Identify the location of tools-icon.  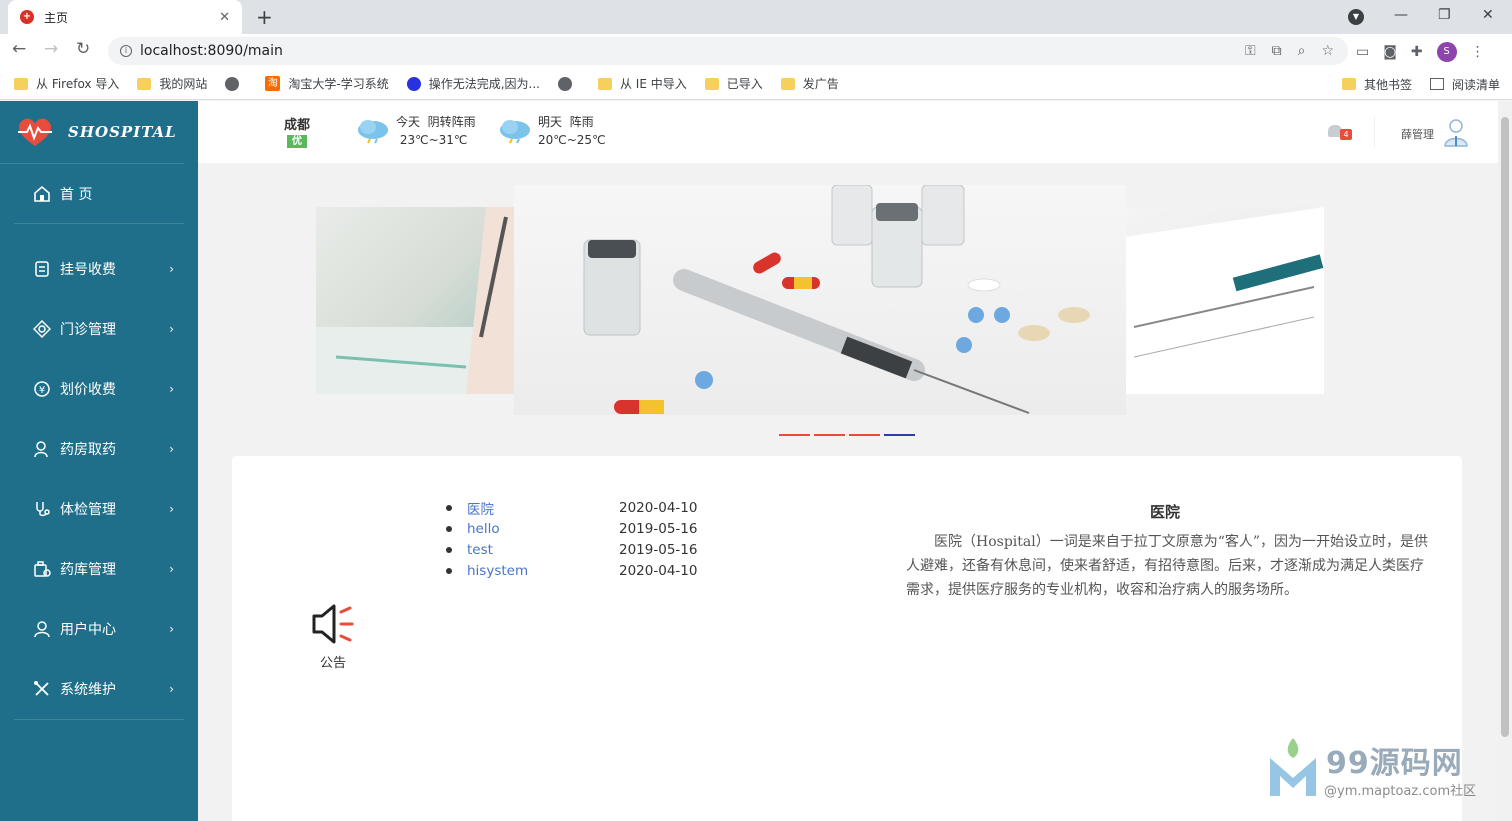
(42, 689).